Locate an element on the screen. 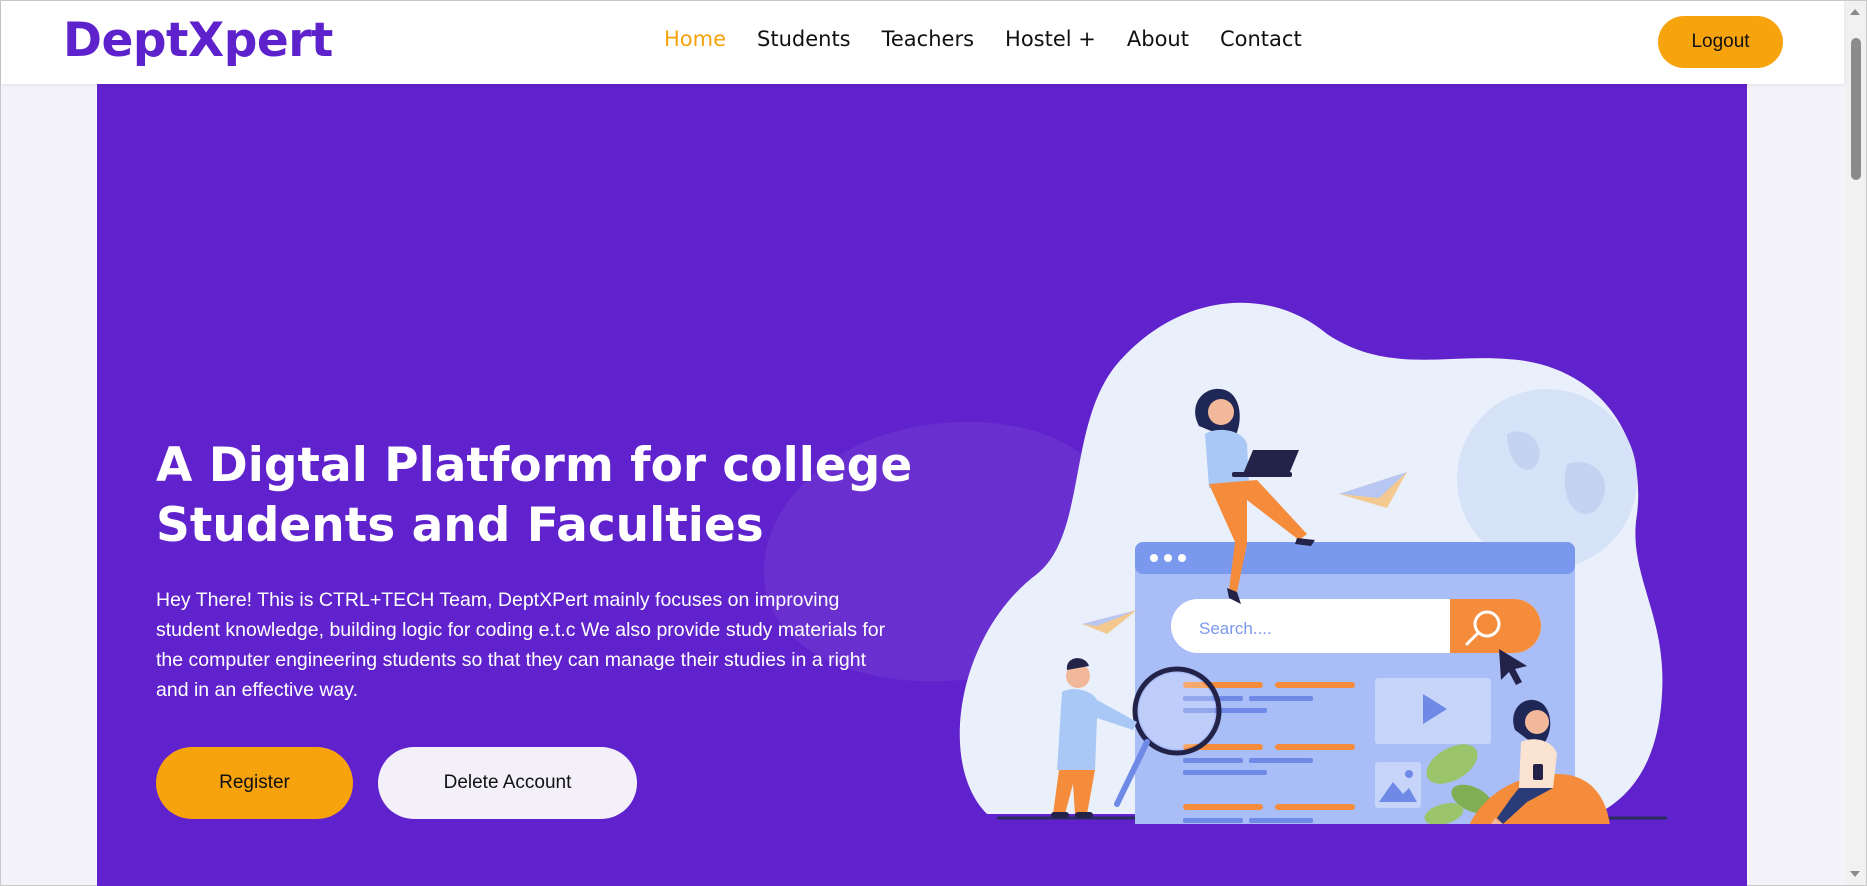  register-button: Register is located at coordinates (254, 783).